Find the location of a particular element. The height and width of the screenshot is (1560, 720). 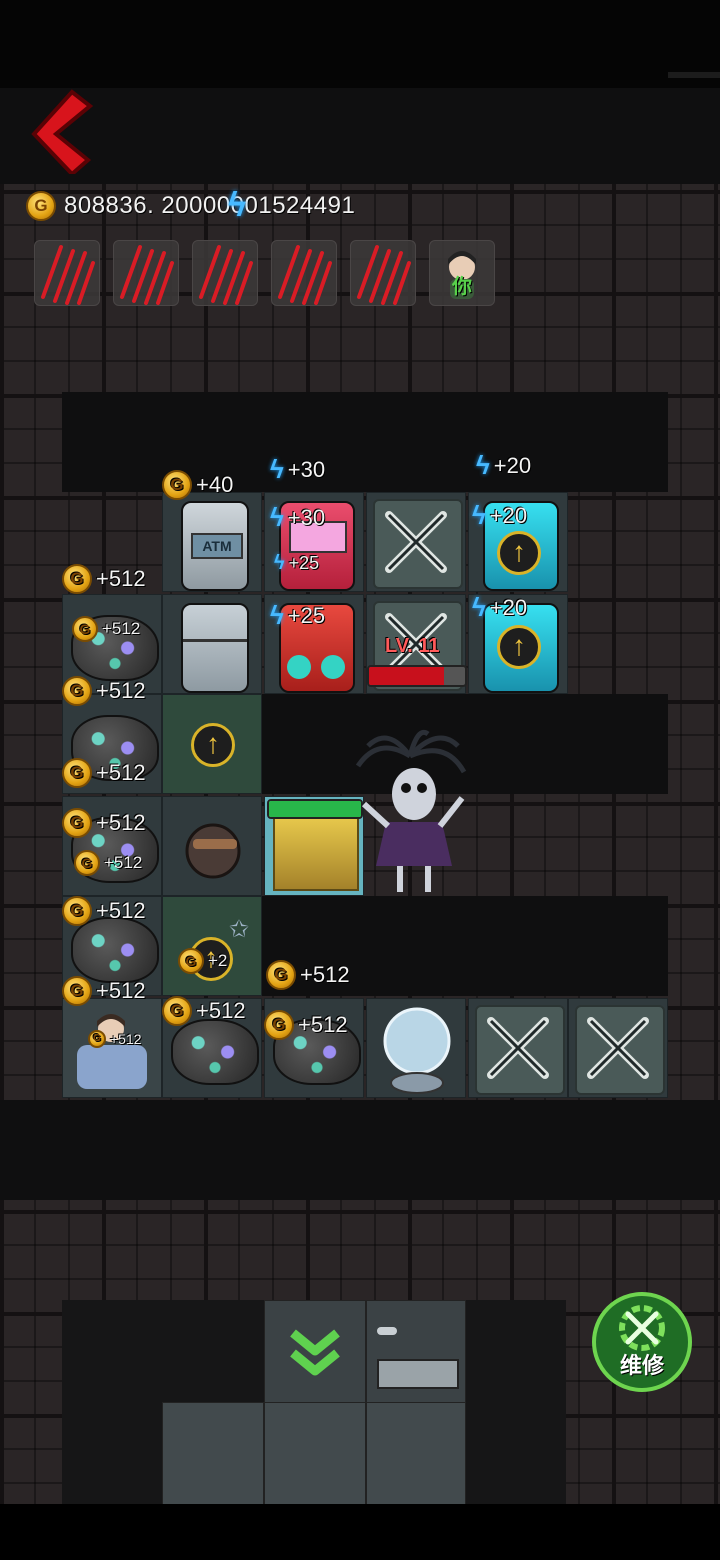

double-chevron-down-icon is located at coordinates (315, 1352).